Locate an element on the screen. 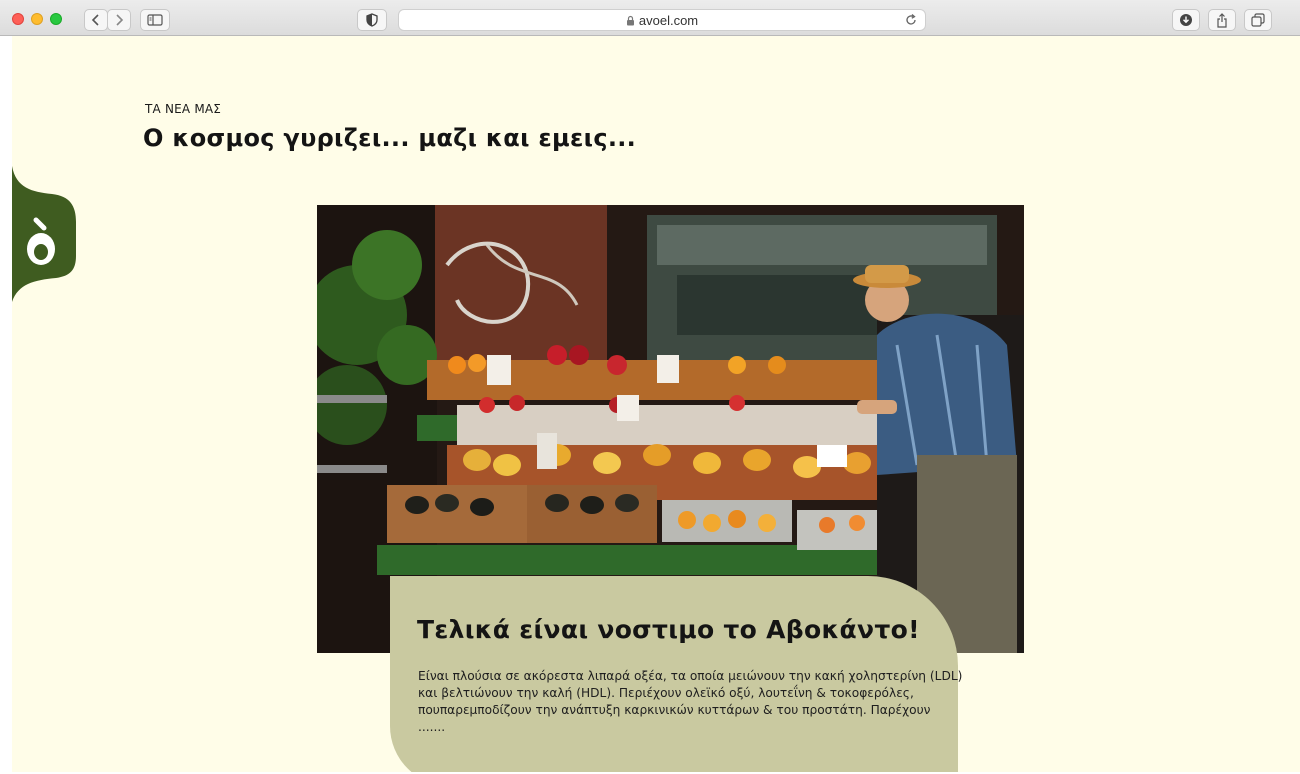 Image resolution: width=1300 pixels, height=774 pixels. sidebar-icon is located at coordinates (155, 20).